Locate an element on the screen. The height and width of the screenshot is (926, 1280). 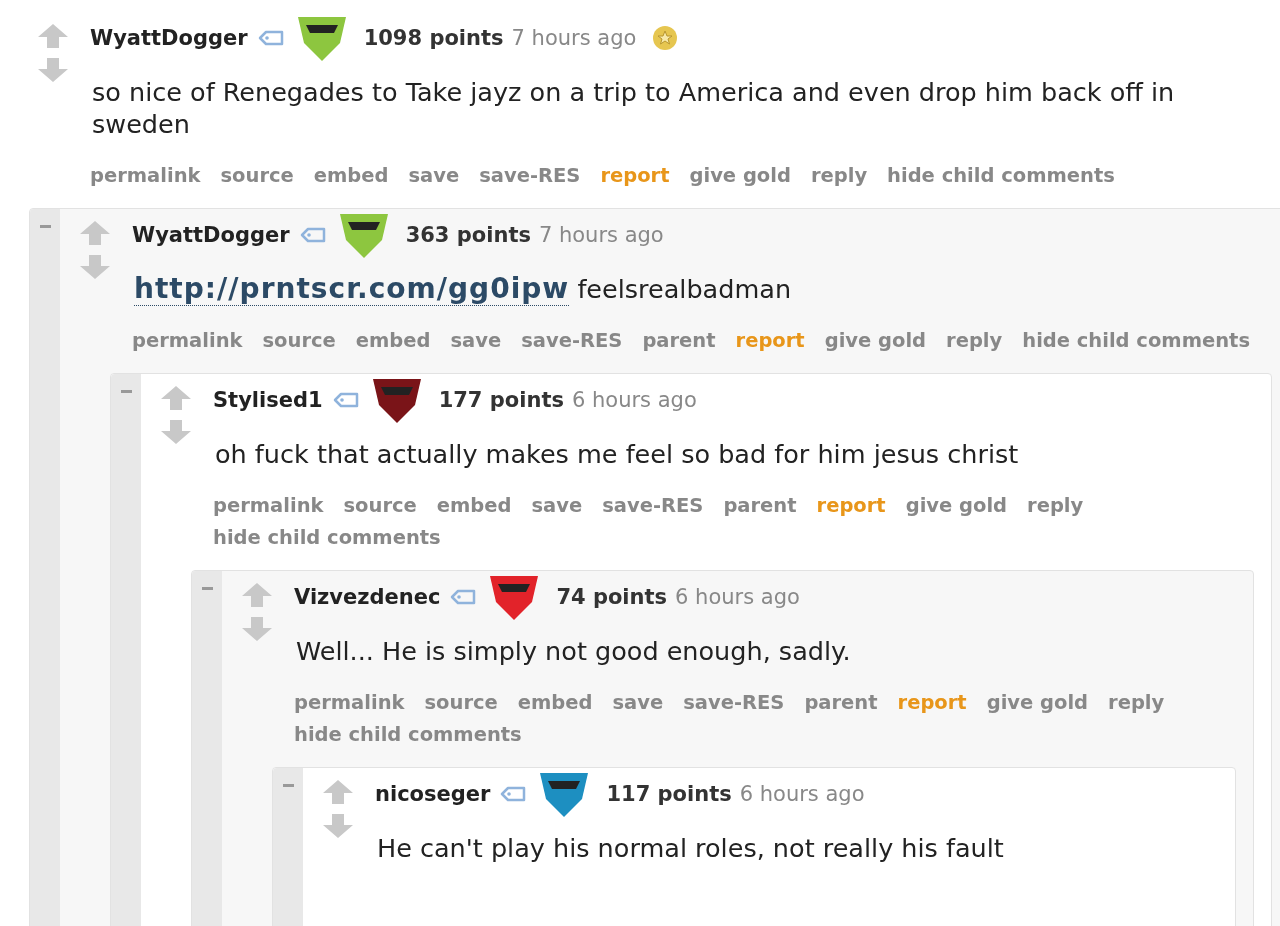
score-text: 177 points is located at coordinates (501, 400).